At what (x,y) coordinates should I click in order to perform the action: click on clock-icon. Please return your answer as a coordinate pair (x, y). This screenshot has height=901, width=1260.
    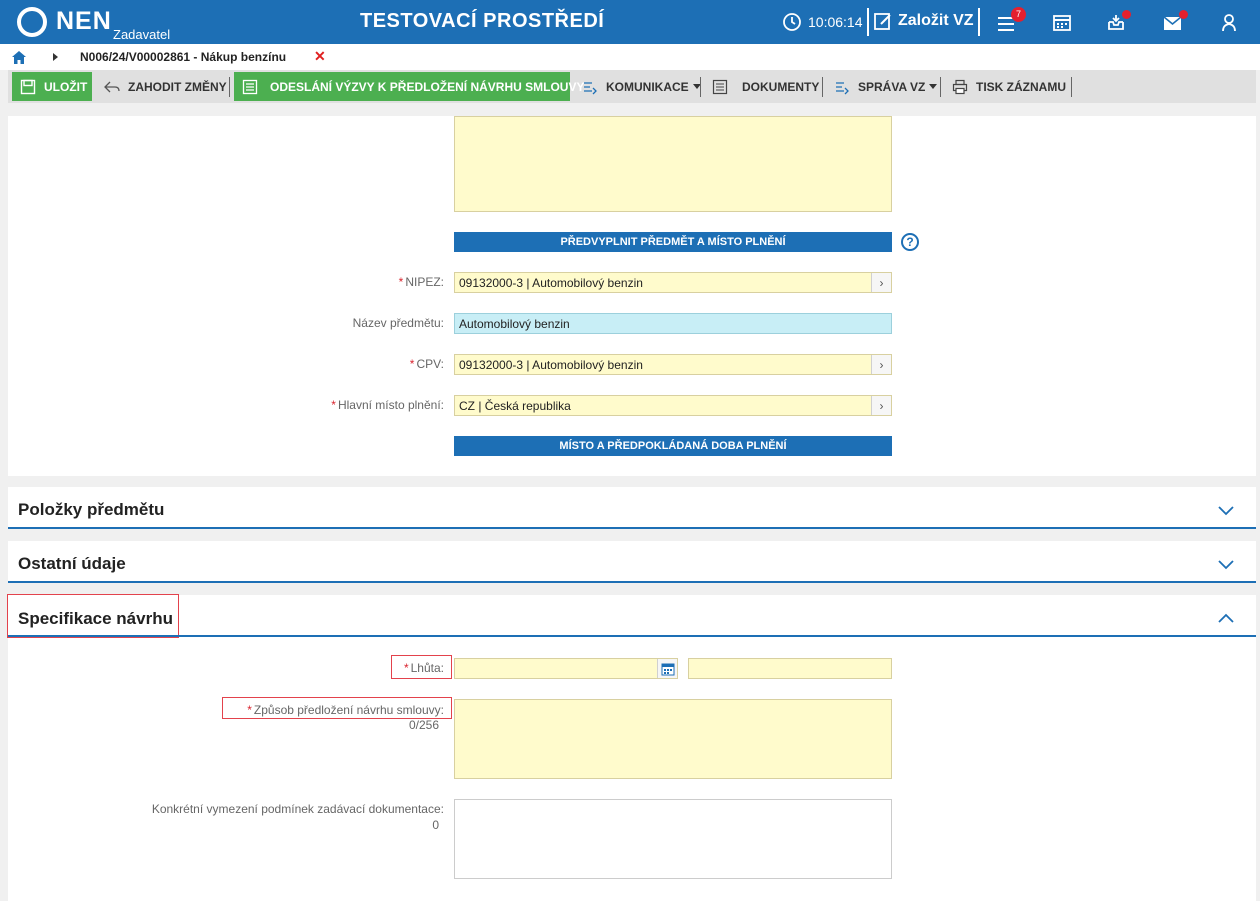
    Looking at the image, I should click on (792, 22).